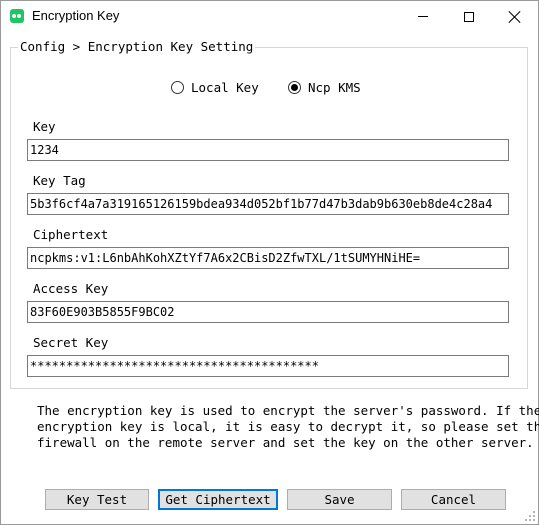  Describe the element at coordinates (269, 16) in the screenshot. I see `title-bar: Encryption Key` at that location.